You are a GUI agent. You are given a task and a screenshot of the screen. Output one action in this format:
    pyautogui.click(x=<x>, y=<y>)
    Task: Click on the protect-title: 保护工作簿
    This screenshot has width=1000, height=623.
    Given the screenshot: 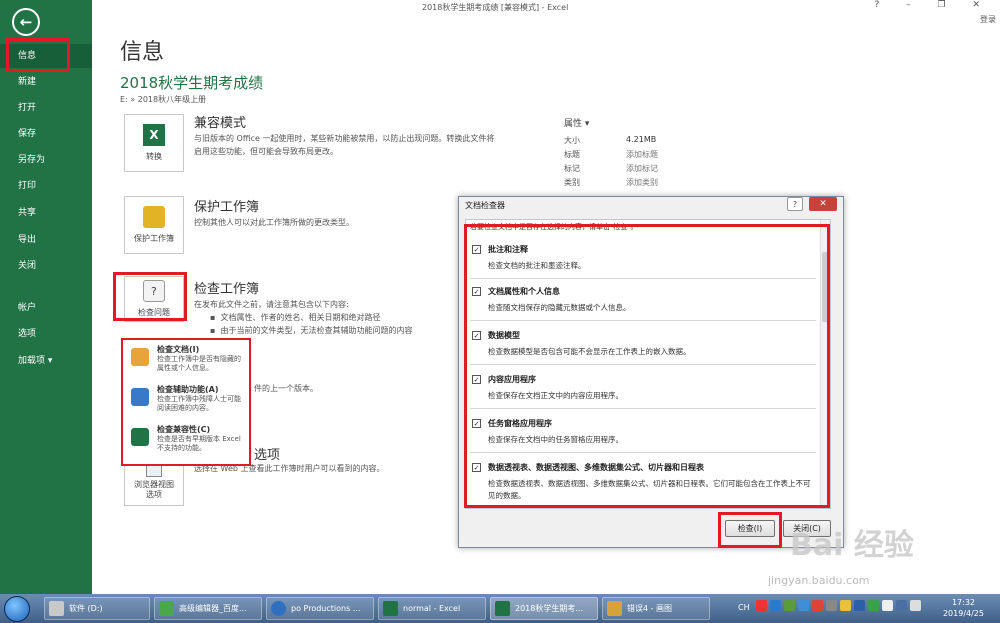 What is the action you would take?
    pyautogui.click(x=227, y=207)
    